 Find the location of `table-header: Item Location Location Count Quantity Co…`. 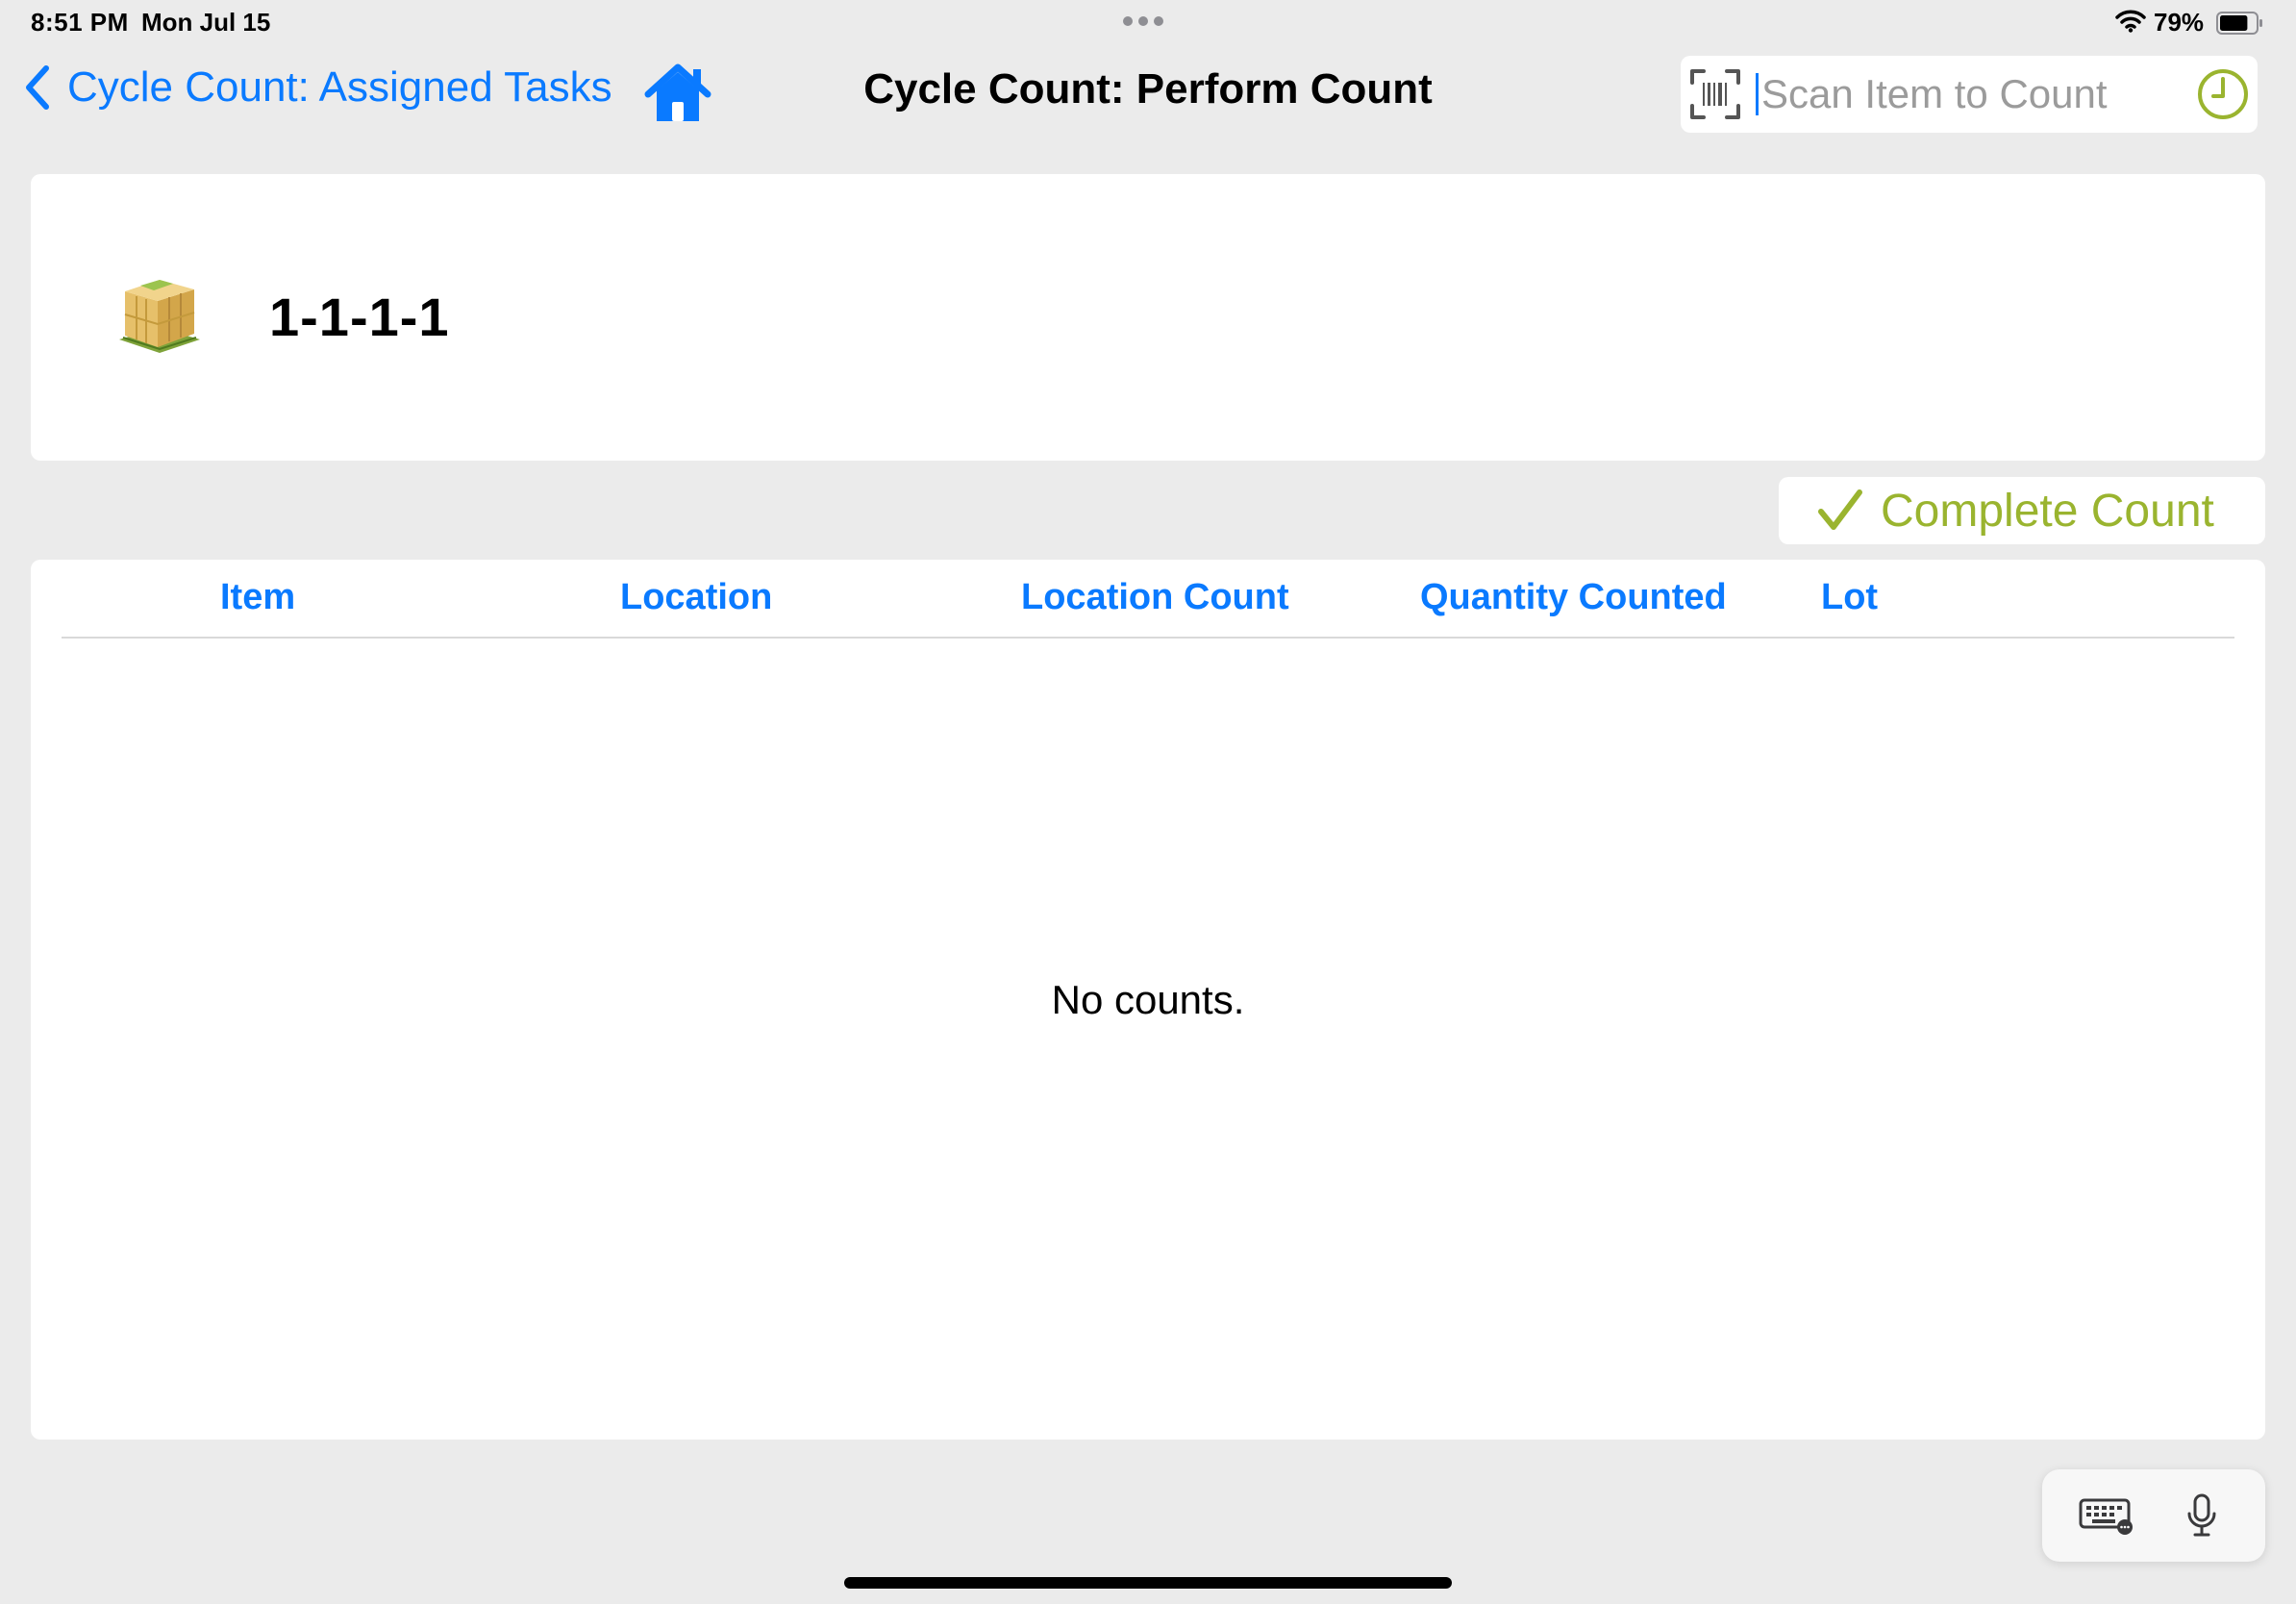

table-header: Item Location Location Count Quantity Co… is located at coordinates (1148, 599).